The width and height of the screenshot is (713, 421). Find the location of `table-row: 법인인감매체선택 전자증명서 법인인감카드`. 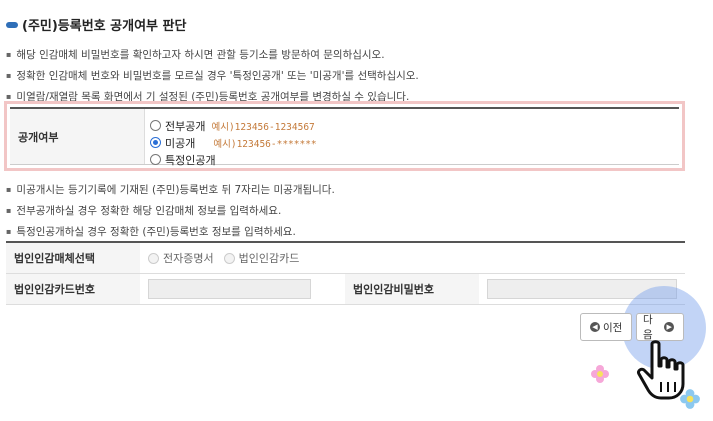

table-row: 법인인감매체선택 전자증명서 법인인감카드 is located at coordinates (345, 258).